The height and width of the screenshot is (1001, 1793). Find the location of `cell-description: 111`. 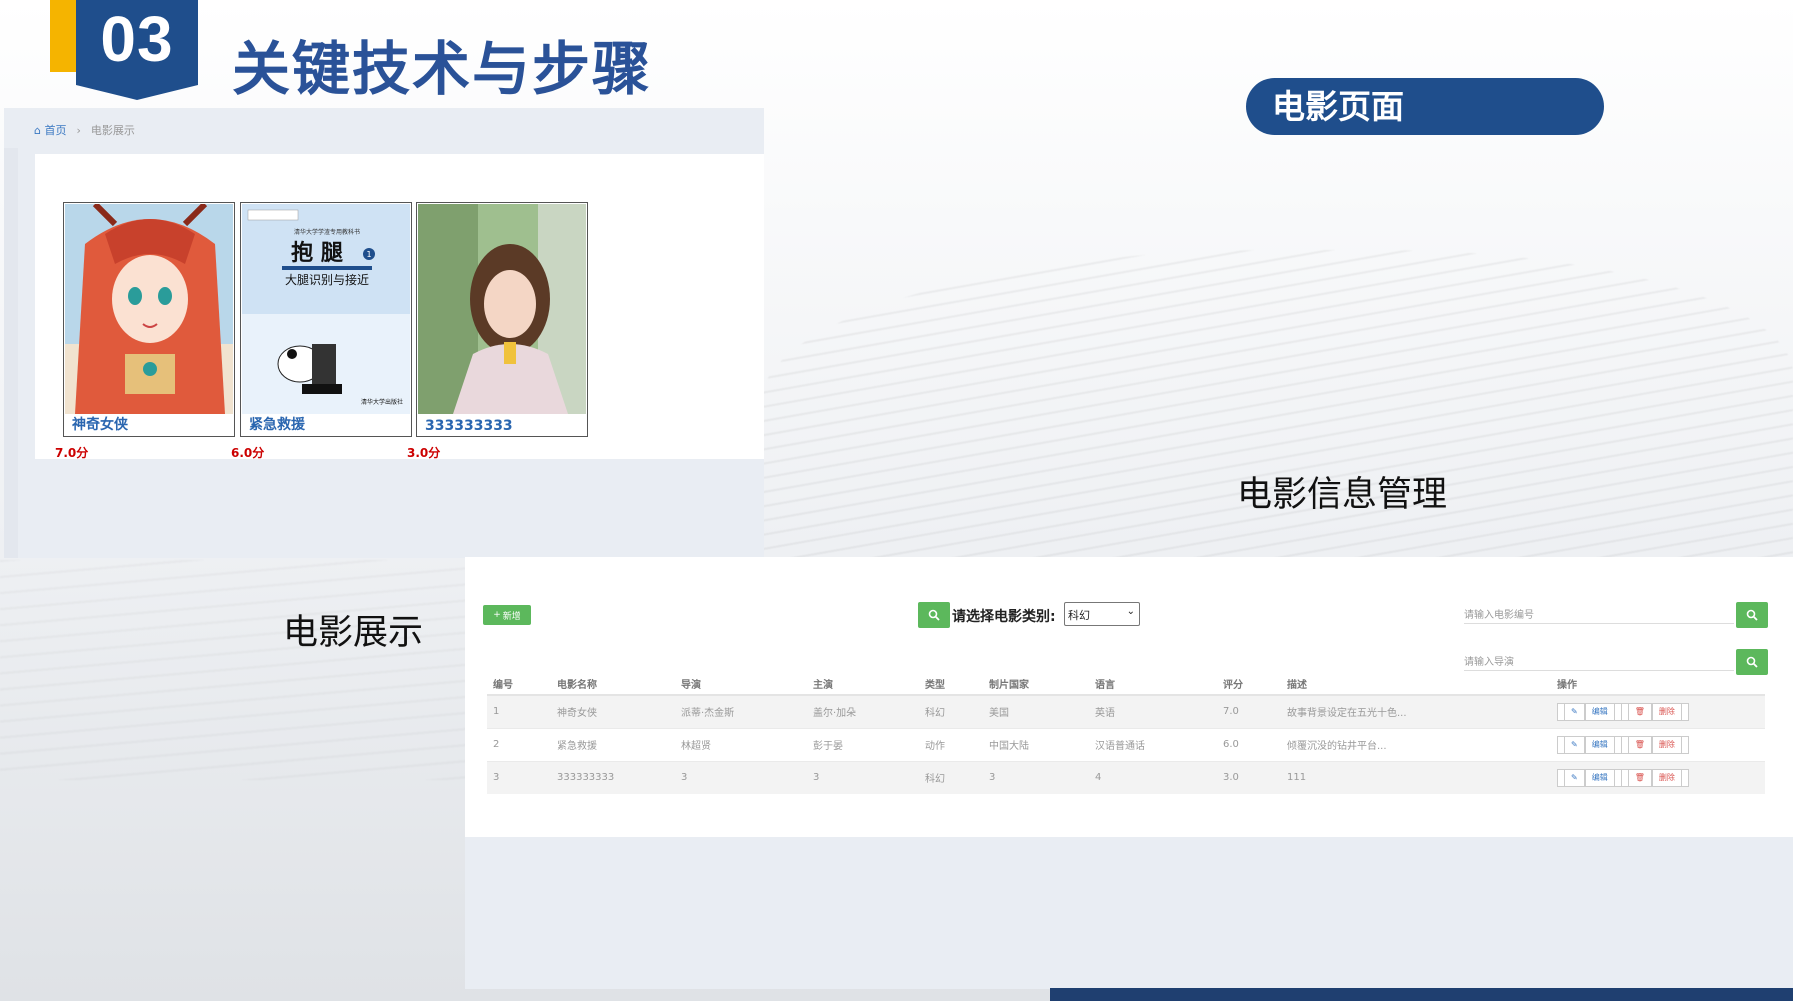

cell-description: 111 is located at coordinates (1297, 778).